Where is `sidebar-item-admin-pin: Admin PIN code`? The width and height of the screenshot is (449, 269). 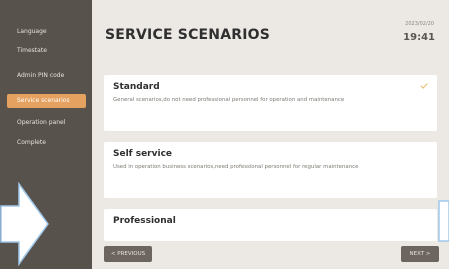 sidebar-item-admin-pin: Admin PIN code is located at coordinates (46, 76).